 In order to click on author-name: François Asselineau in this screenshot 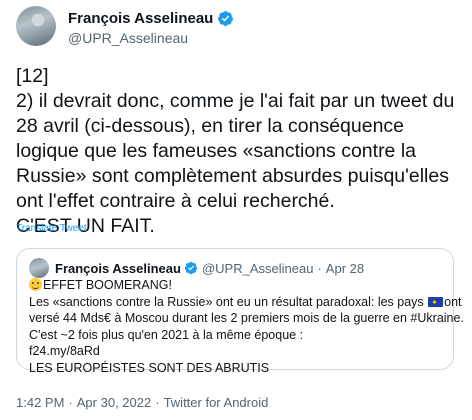, I will do `click(140, 18)`.